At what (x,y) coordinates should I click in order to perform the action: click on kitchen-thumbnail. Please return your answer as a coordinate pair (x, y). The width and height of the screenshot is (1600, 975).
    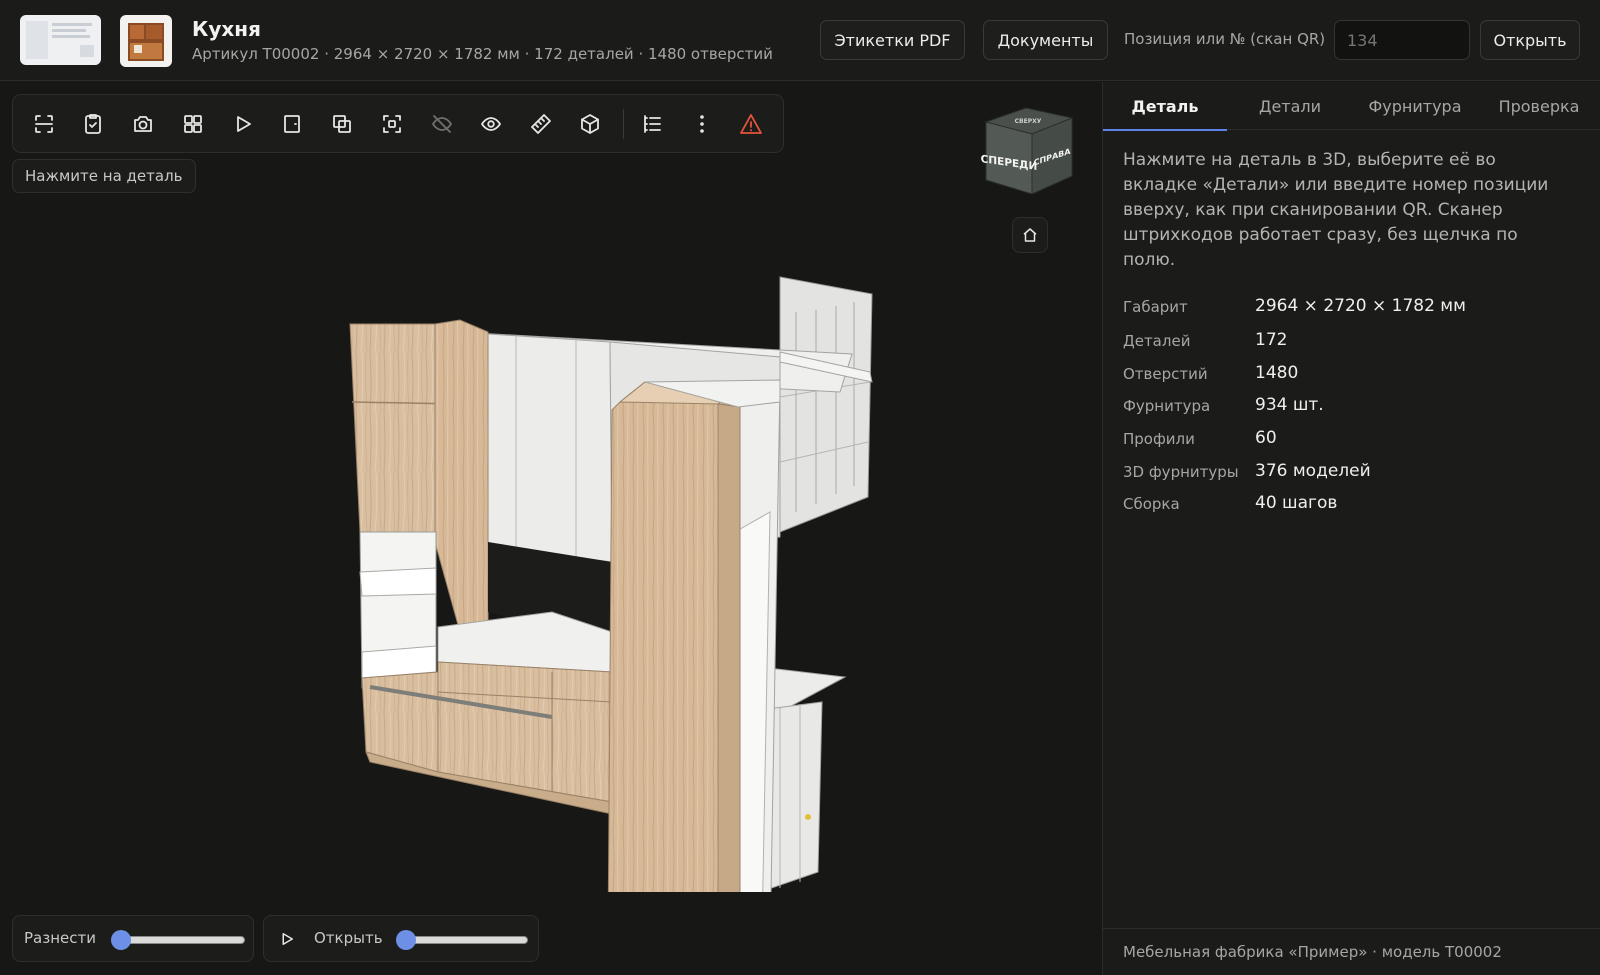
    Looking at the image, I should click on (146, 41).